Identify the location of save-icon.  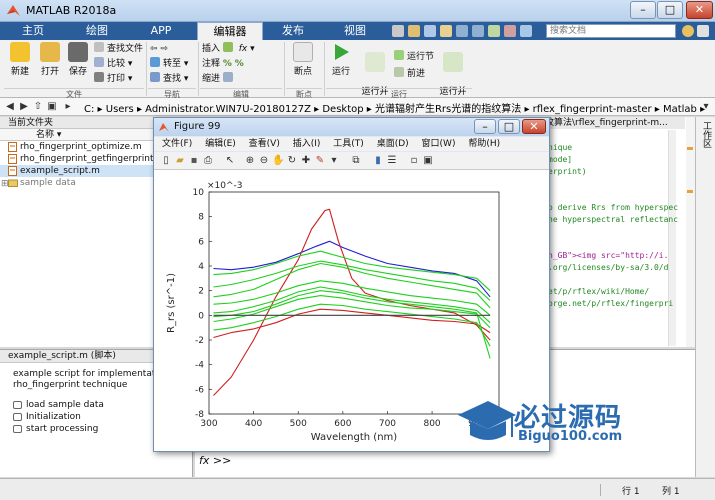
(398, 31).